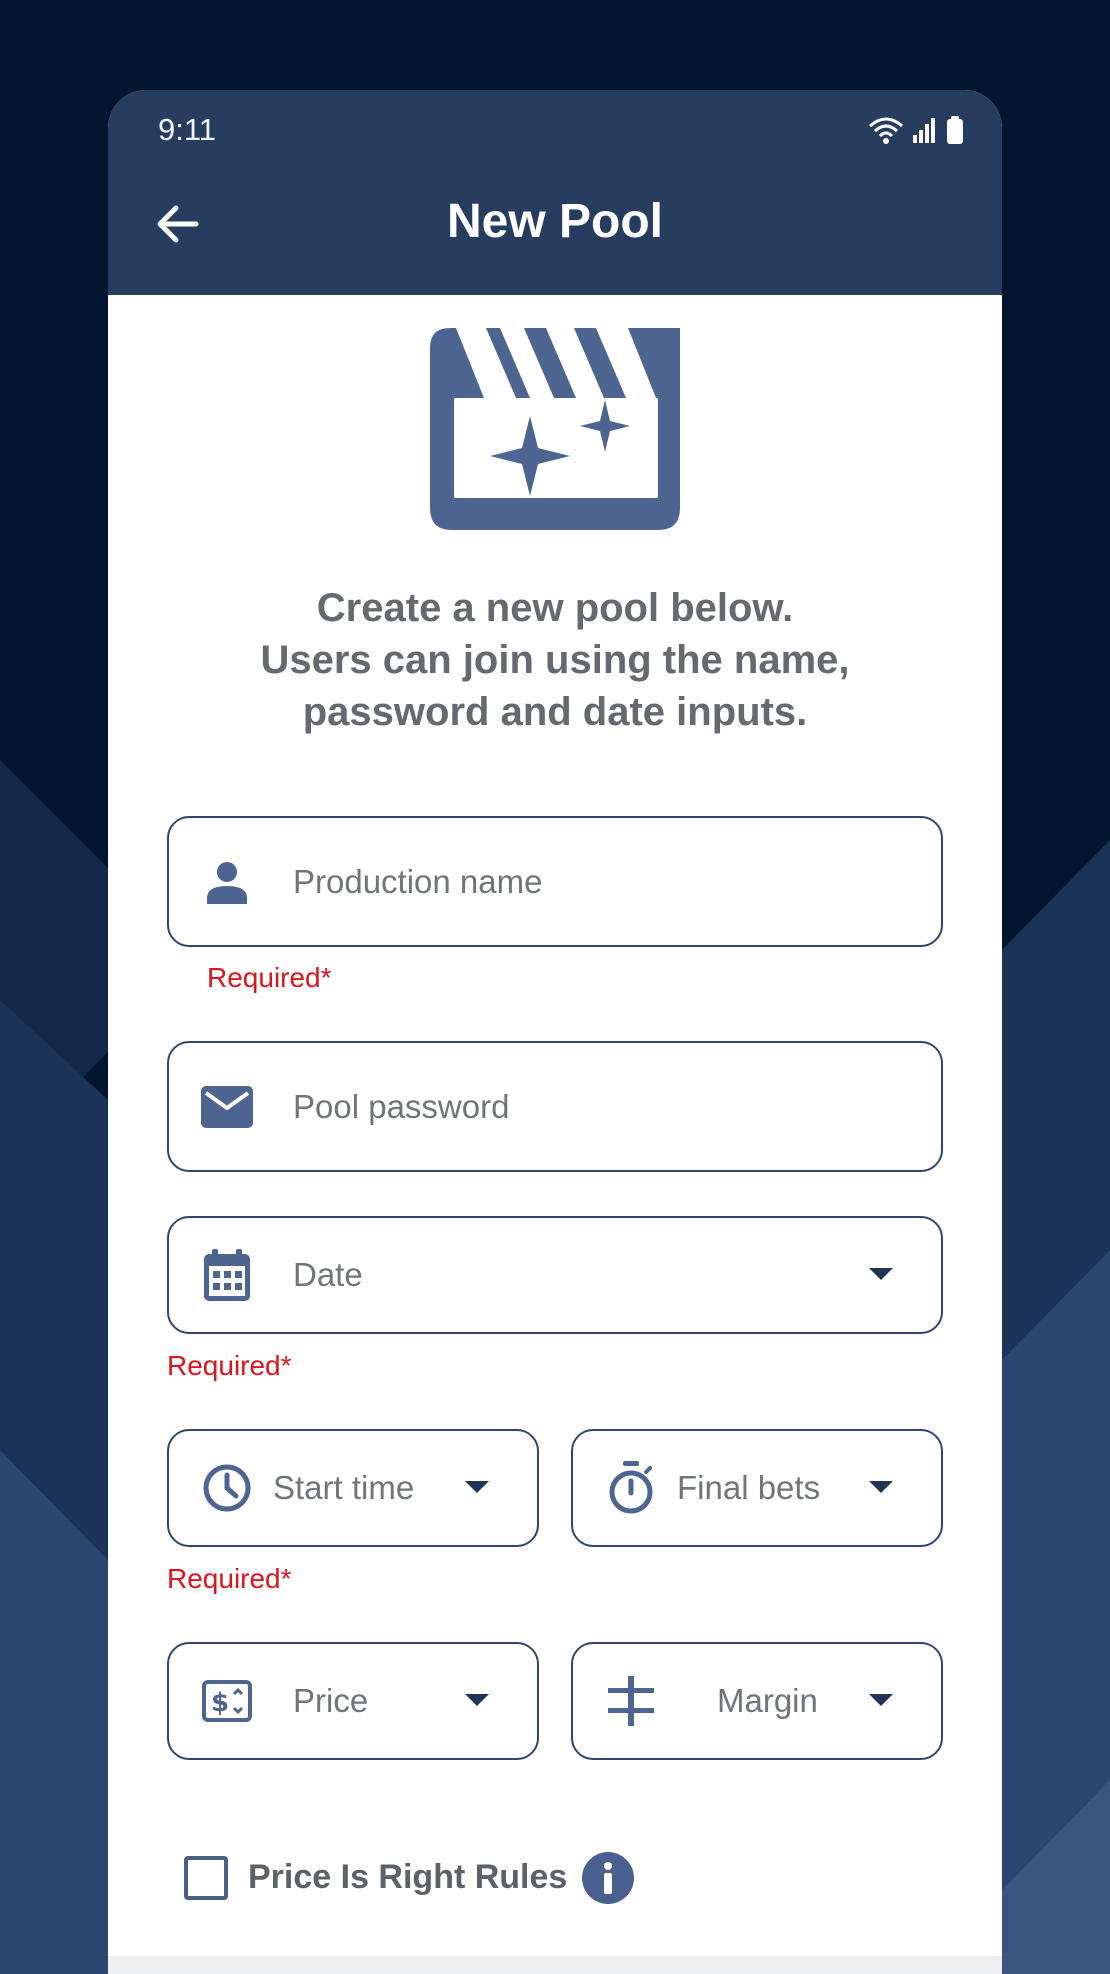 This screenshot has height=1974, width=1110. Describe the element at coordinates (924, 130) in the screenshot. I see `signal-icon` at that location.